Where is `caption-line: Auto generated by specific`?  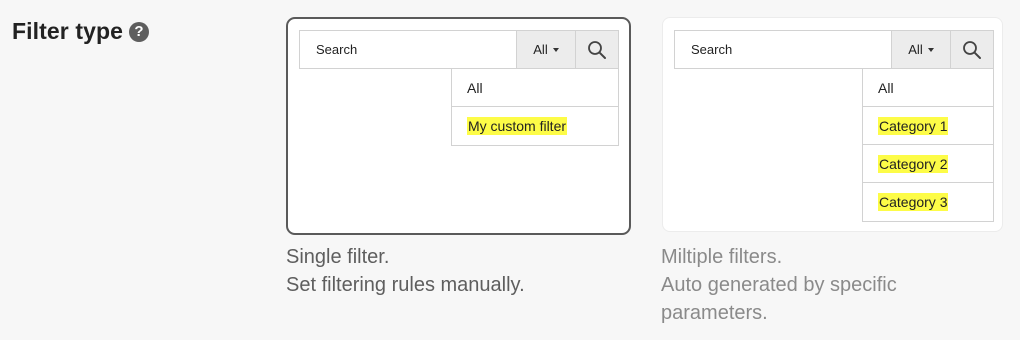 caption-line: Auto generated by specific is located at coordinates (779, 285).